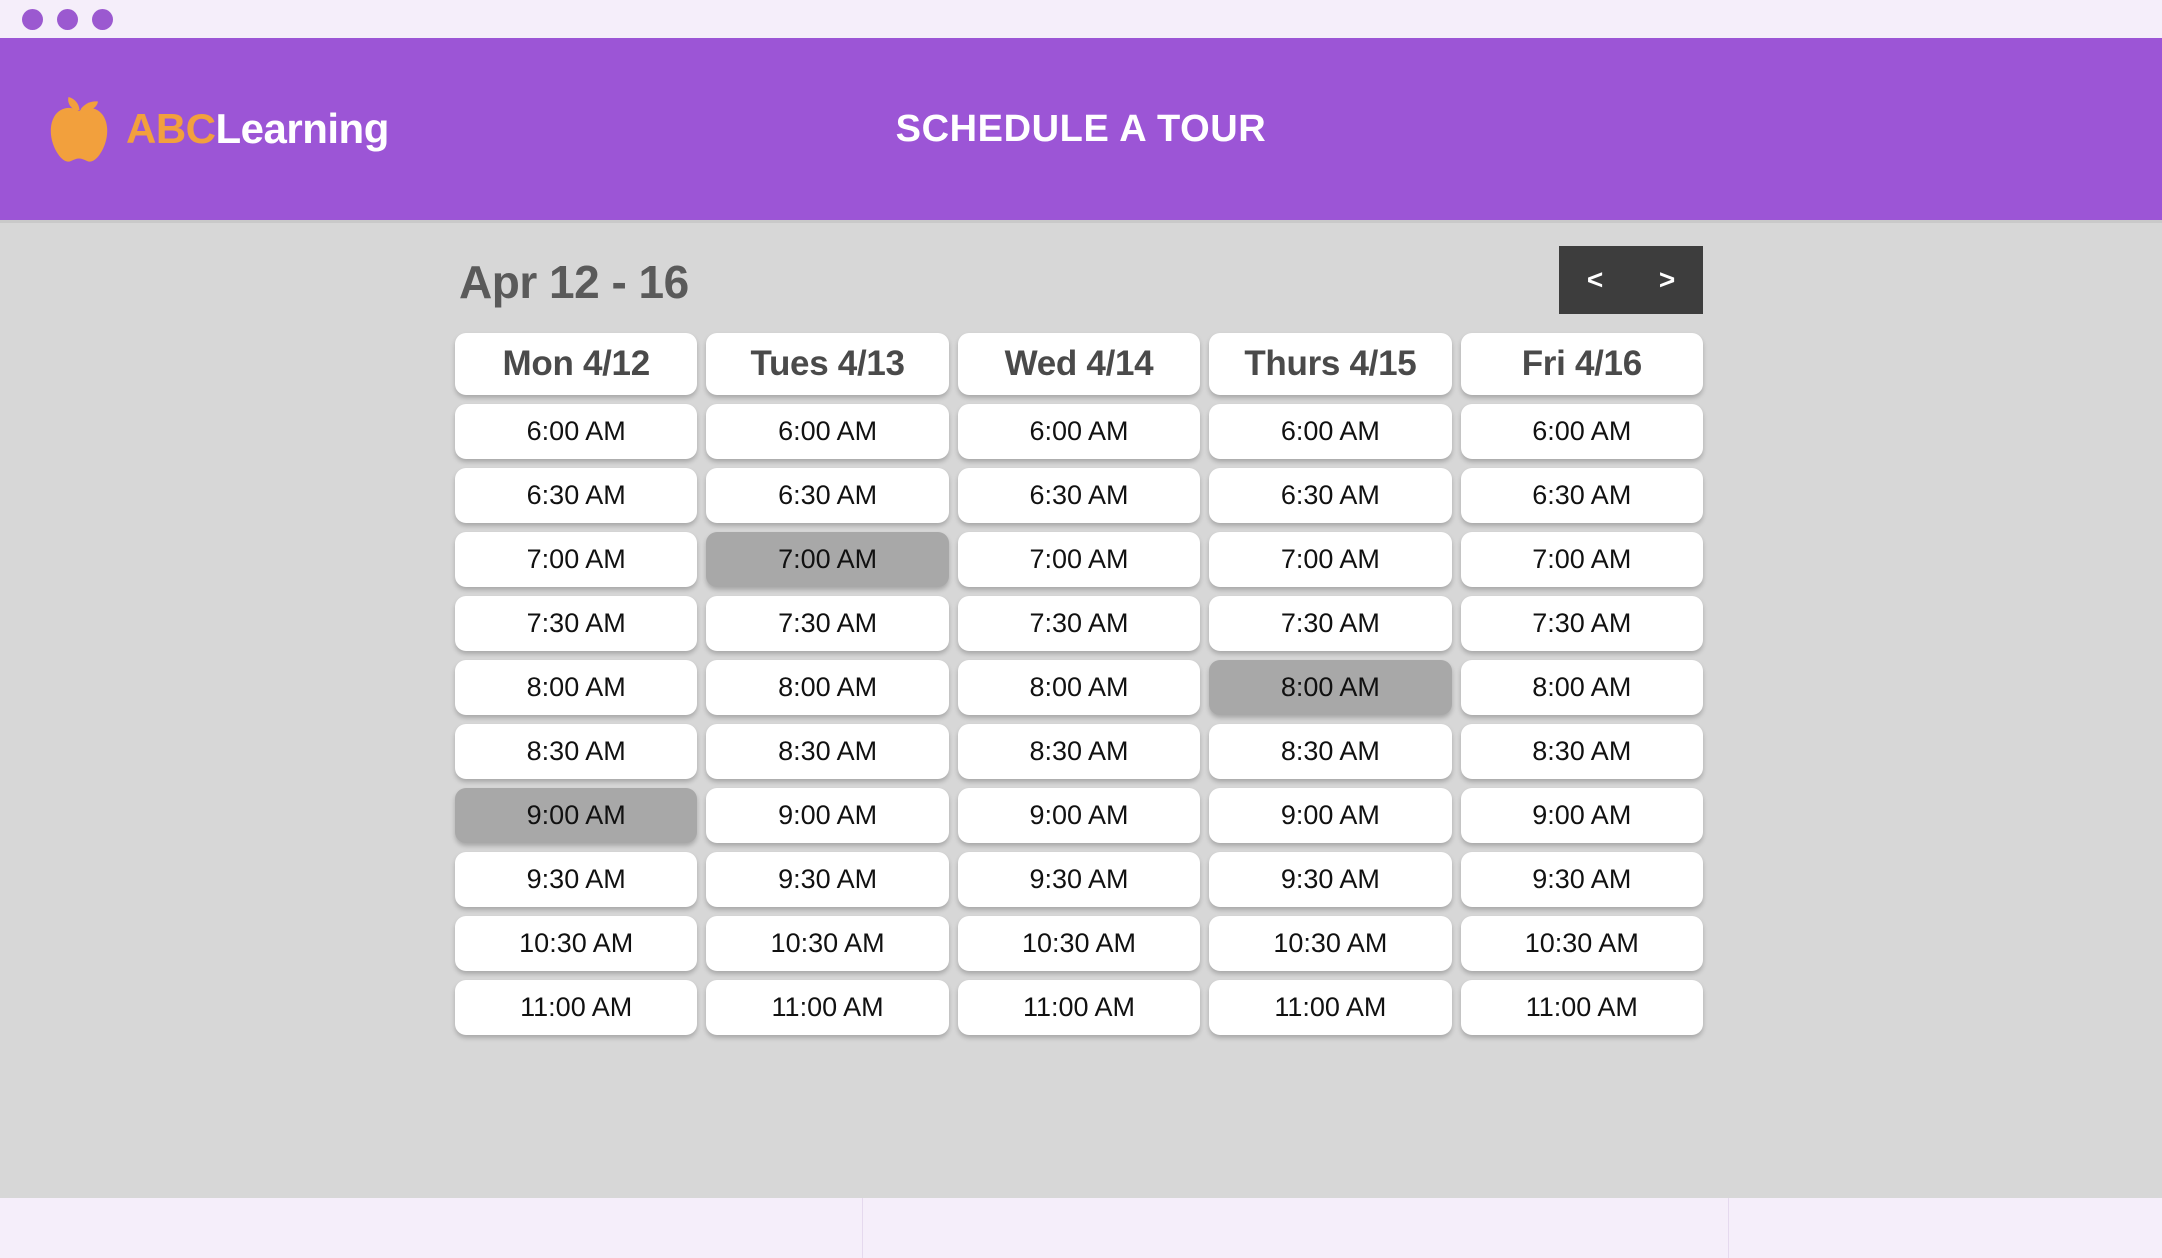 The image size is (2162, 1258). What do you see at coordinates (32, 19) in the screenshot?
I see `window-dot-red` at bounding box center [32, 19].